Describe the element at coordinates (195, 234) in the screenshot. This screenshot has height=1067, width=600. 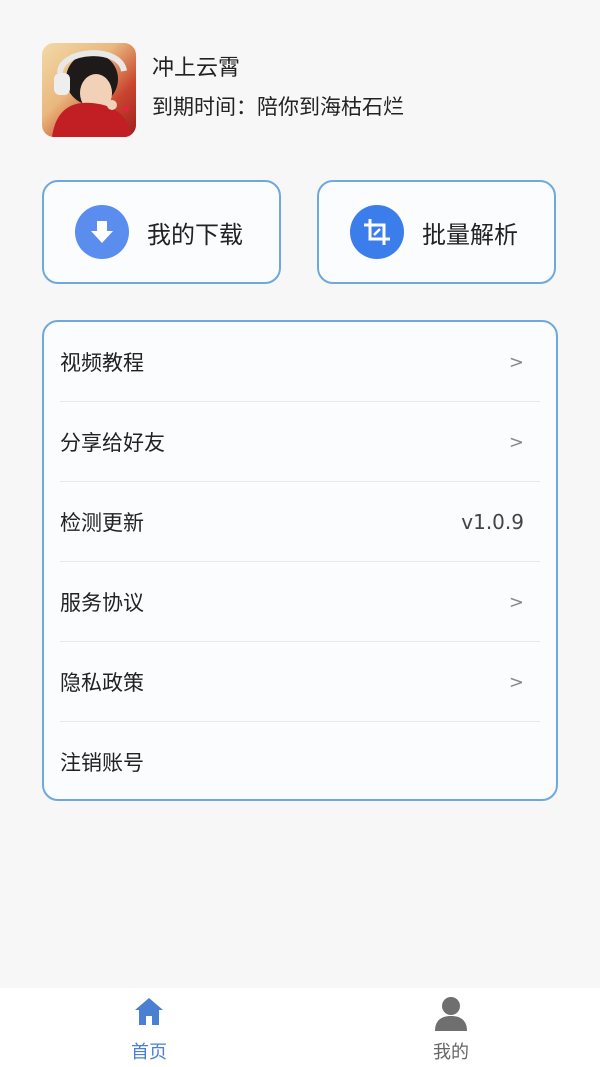
I see `my-downloads-label: 我的下载` at that location.